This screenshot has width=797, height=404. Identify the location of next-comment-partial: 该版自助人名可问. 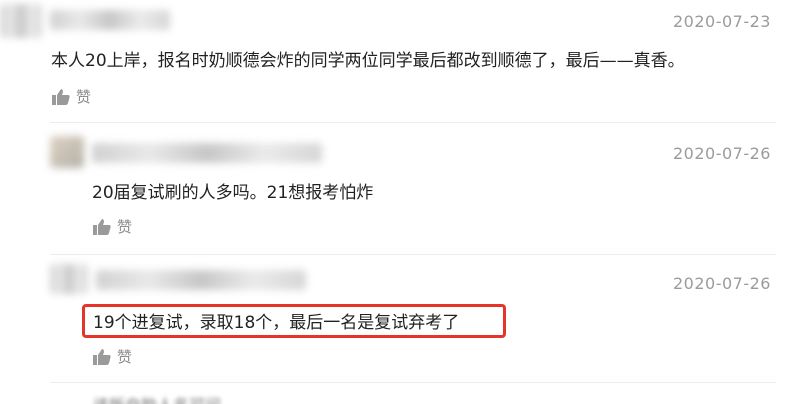
(157, 398).